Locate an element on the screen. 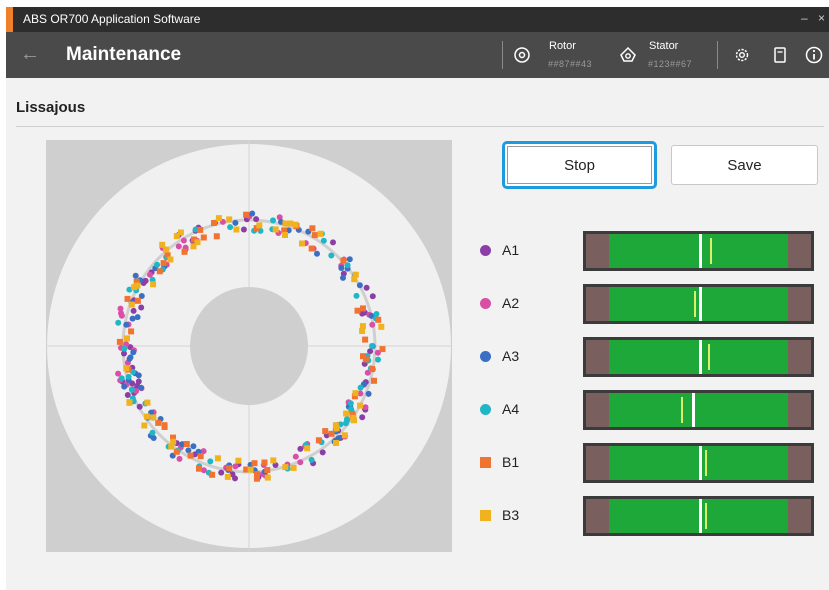 The height and width of the screenshot is (590, 829). plot-inner-disc is located at coordinates (249, 346).